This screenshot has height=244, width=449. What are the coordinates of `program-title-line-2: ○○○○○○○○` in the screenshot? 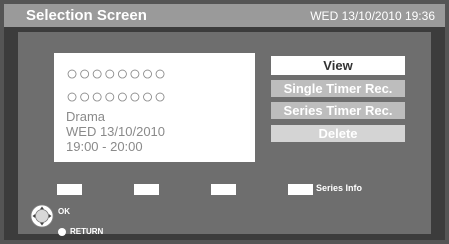 It's located at (116, 97).